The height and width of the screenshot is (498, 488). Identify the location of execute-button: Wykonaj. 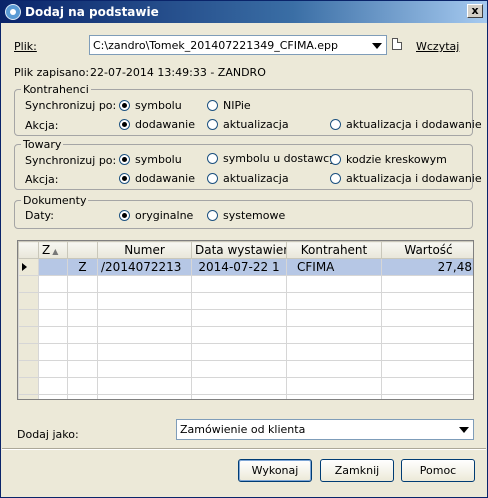
(275, 470).